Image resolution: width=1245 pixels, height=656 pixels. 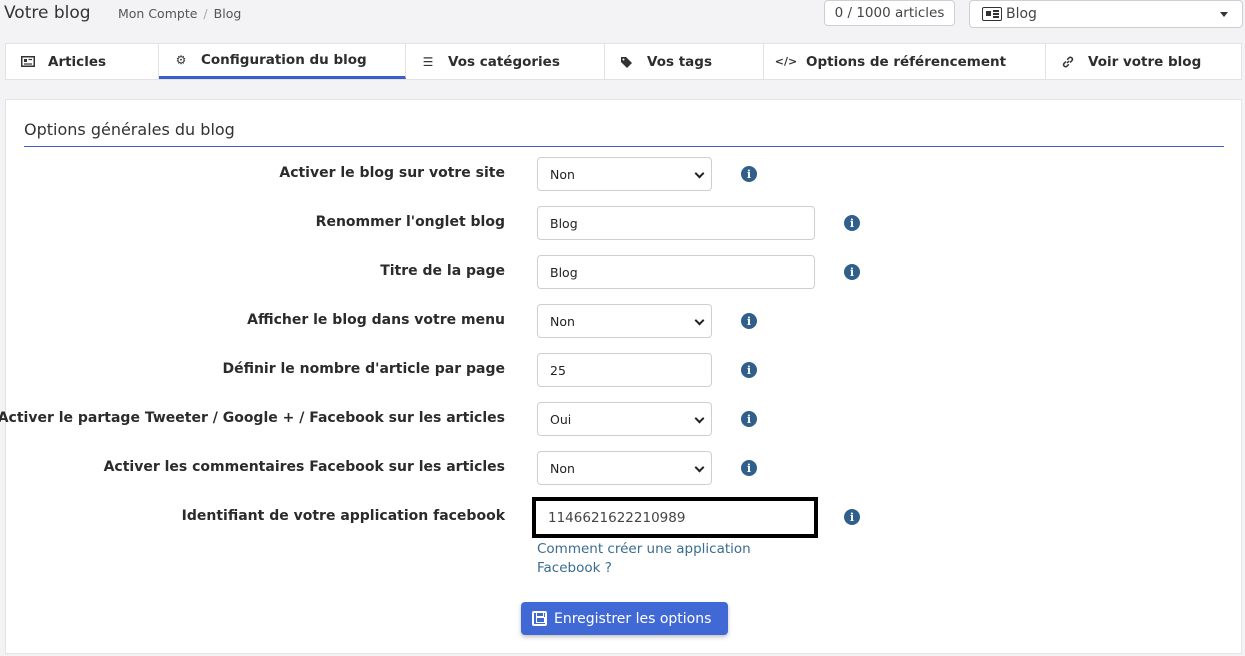 What do you see at coordinates (657, 559) in the screenshot?
I see `facebook-app-help-link: Comment créer une application Facebook ?` at bounding box center [657, 559].